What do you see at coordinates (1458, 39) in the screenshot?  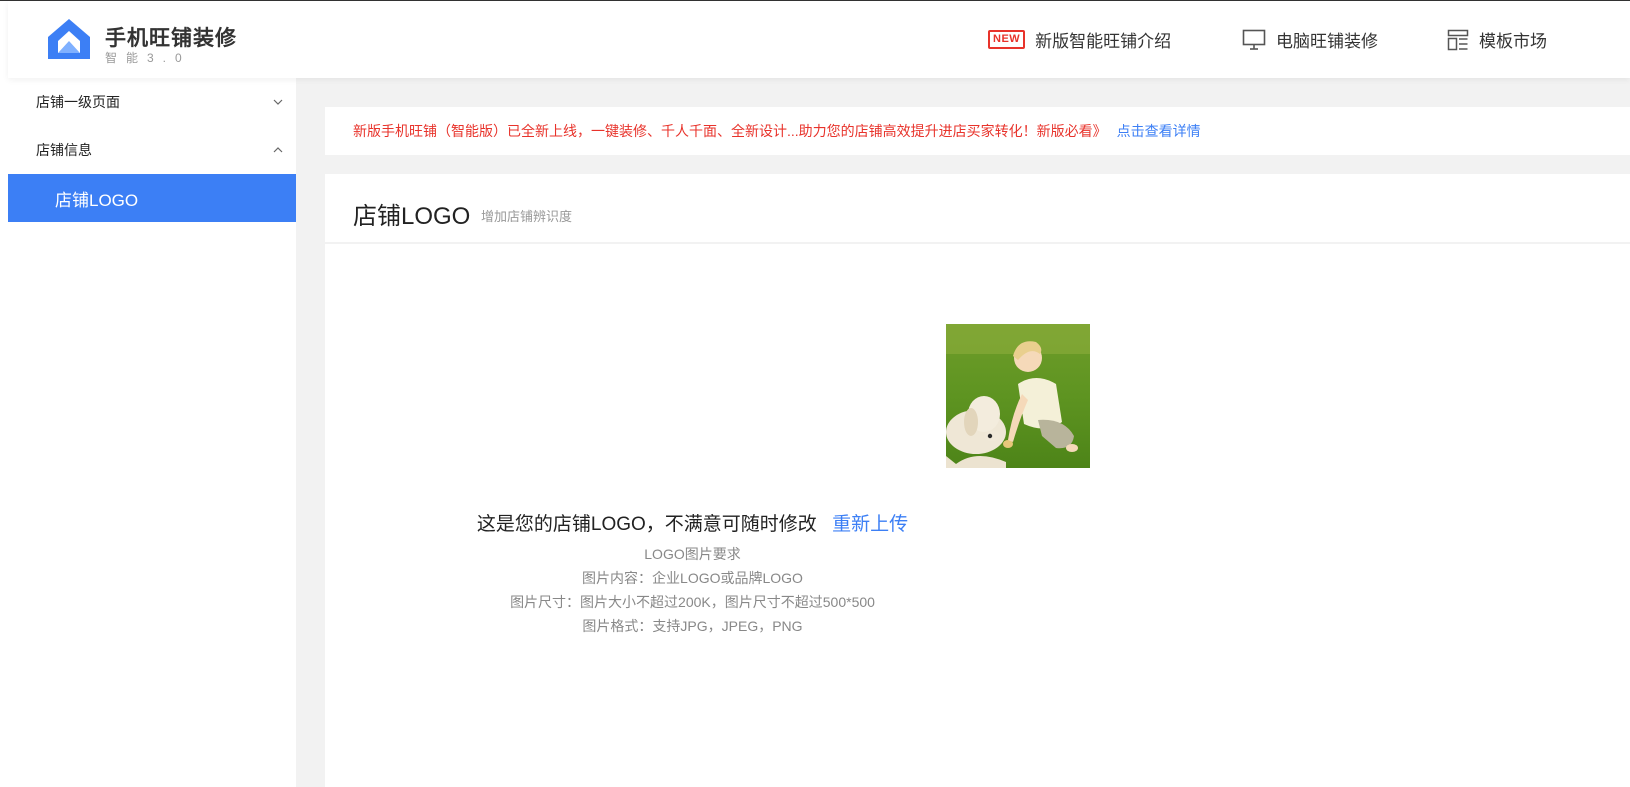 I see `template-icon` at bounding box center [1458, 39].